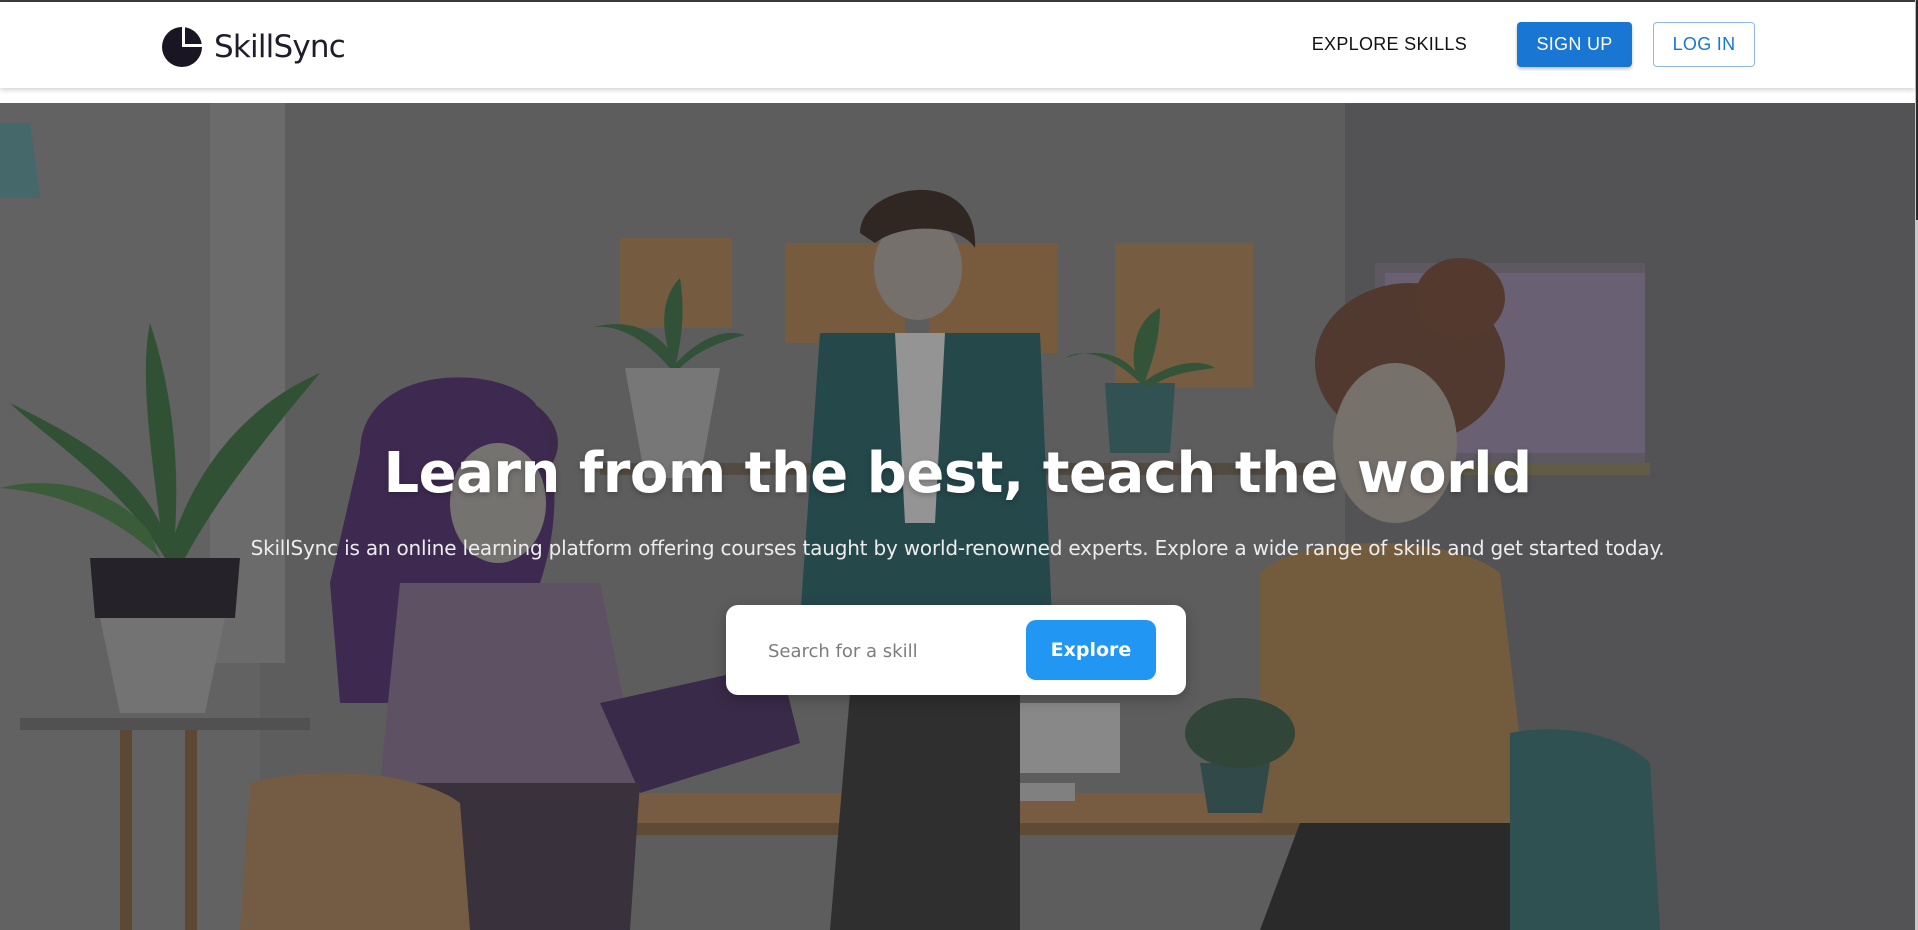 This screenshot has width=1918, height=930. What do you see at coordinates (1574, 44) in the screenshot?
I see `sign-up-button: SIGN UP` at bounding box center [1574, 44].